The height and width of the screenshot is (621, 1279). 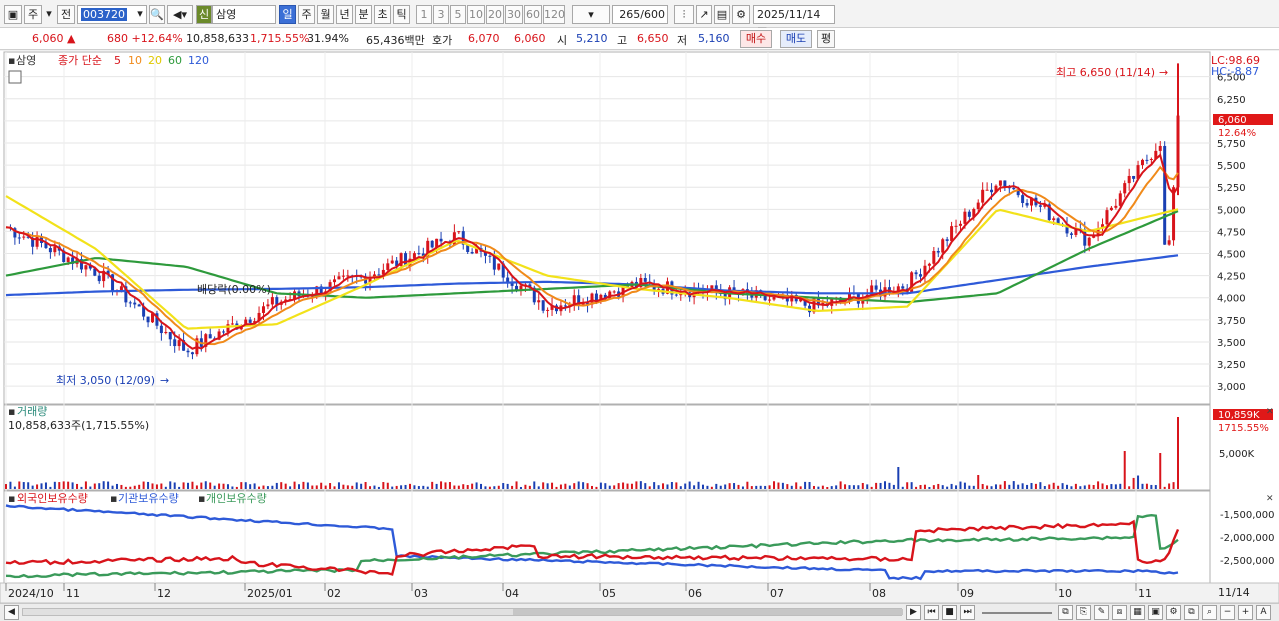 I want to click on buy-button: 매수, so click(x=756, y=39).